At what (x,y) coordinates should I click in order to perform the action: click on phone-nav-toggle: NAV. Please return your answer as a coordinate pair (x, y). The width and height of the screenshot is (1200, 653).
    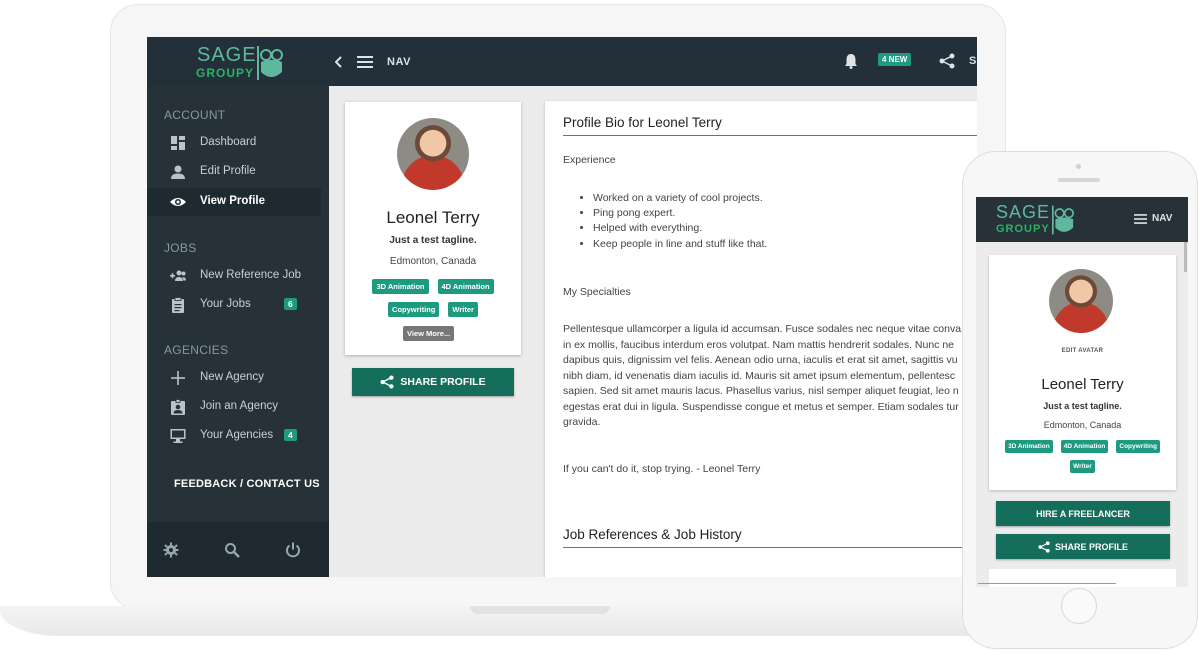
    Looking at the image, I should click on (1153, 218).